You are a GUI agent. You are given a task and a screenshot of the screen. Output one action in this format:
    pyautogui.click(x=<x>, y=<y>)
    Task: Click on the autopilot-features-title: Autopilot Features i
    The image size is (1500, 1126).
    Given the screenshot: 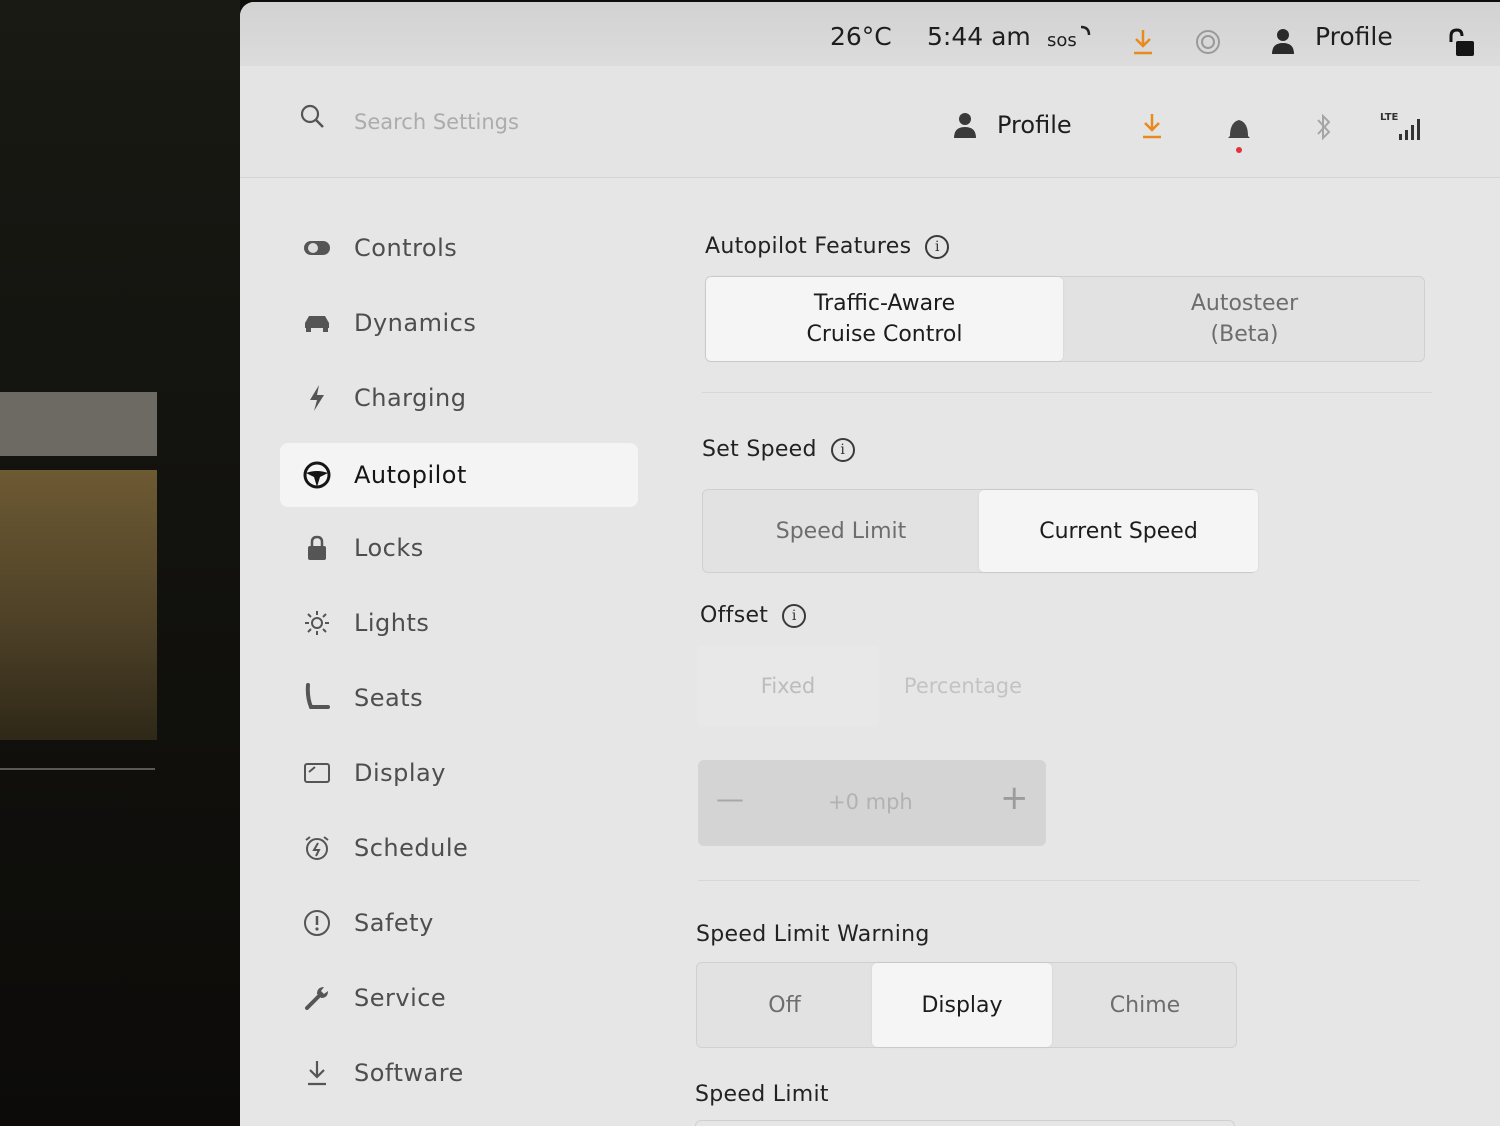 What is the action you would take?
    pyautogui.click(x=827, y=246)
    